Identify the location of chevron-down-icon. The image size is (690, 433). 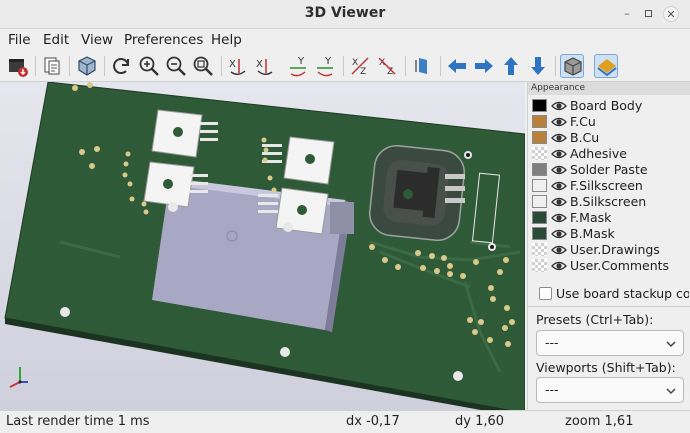
(671, 344).